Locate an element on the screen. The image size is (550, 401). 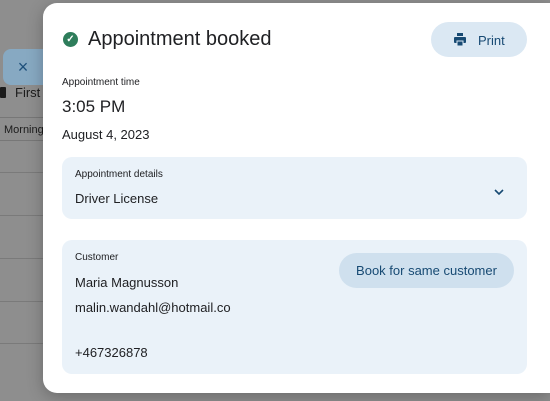
chevron-down-icon is located at coordinates (499, 192).